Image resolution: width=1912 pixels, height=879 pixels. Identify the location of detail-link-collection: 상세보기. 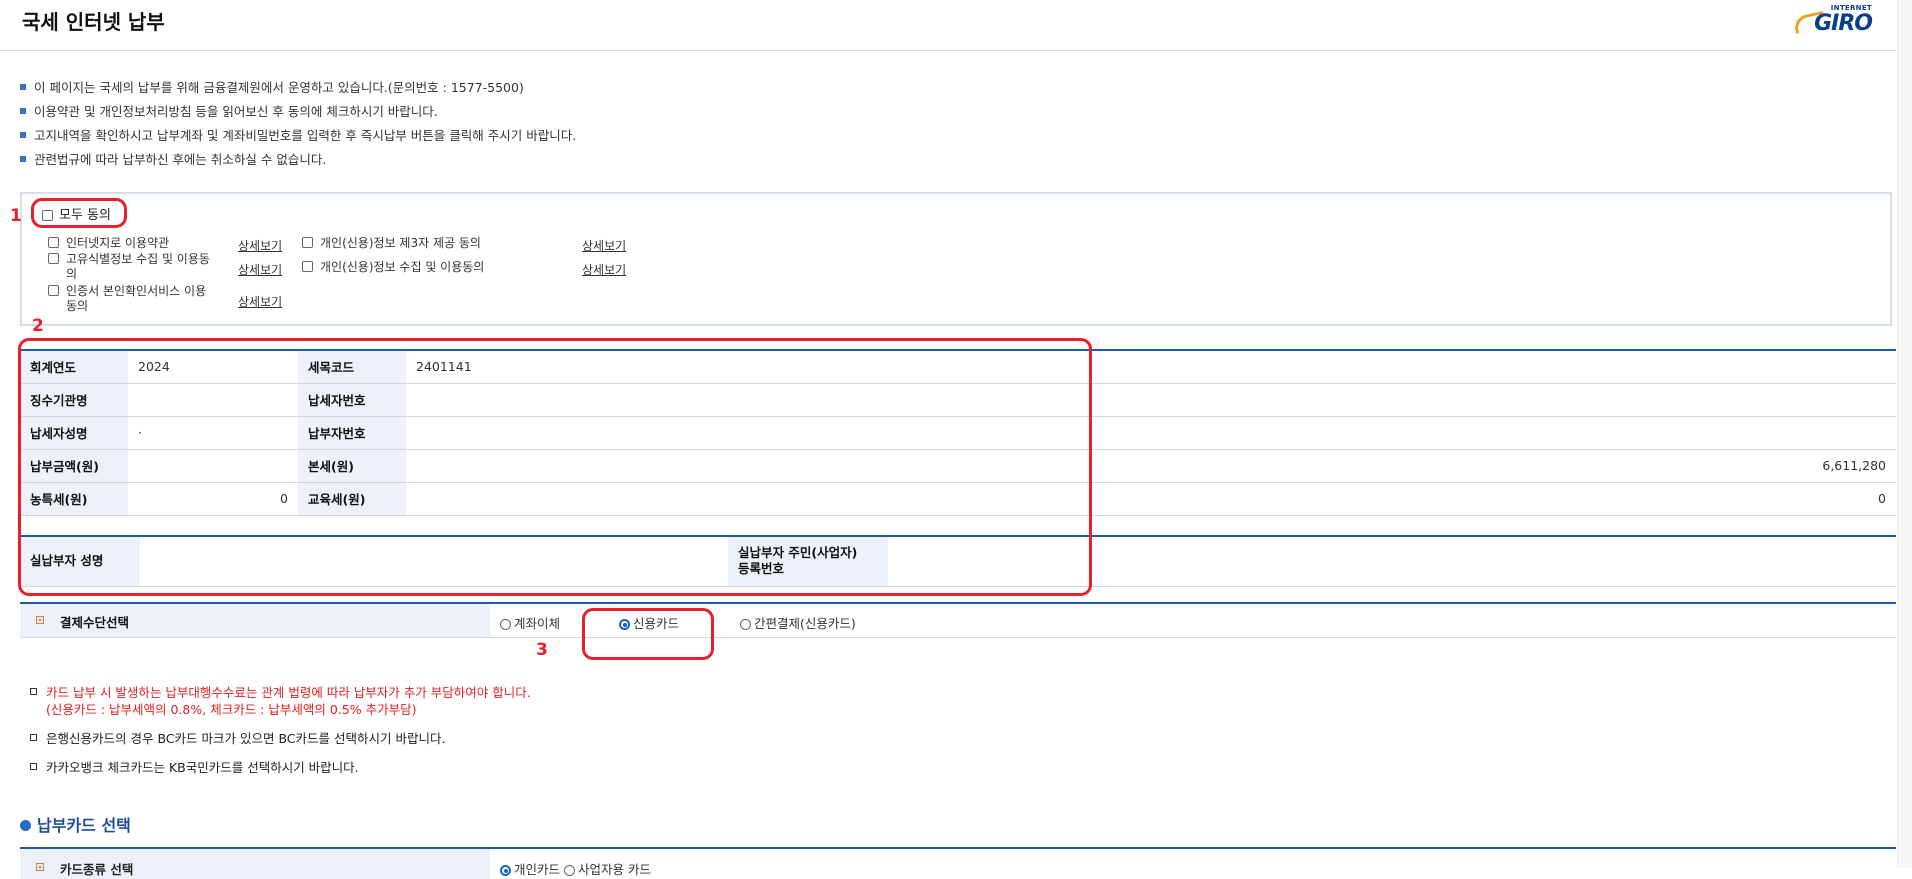
(604, 269).